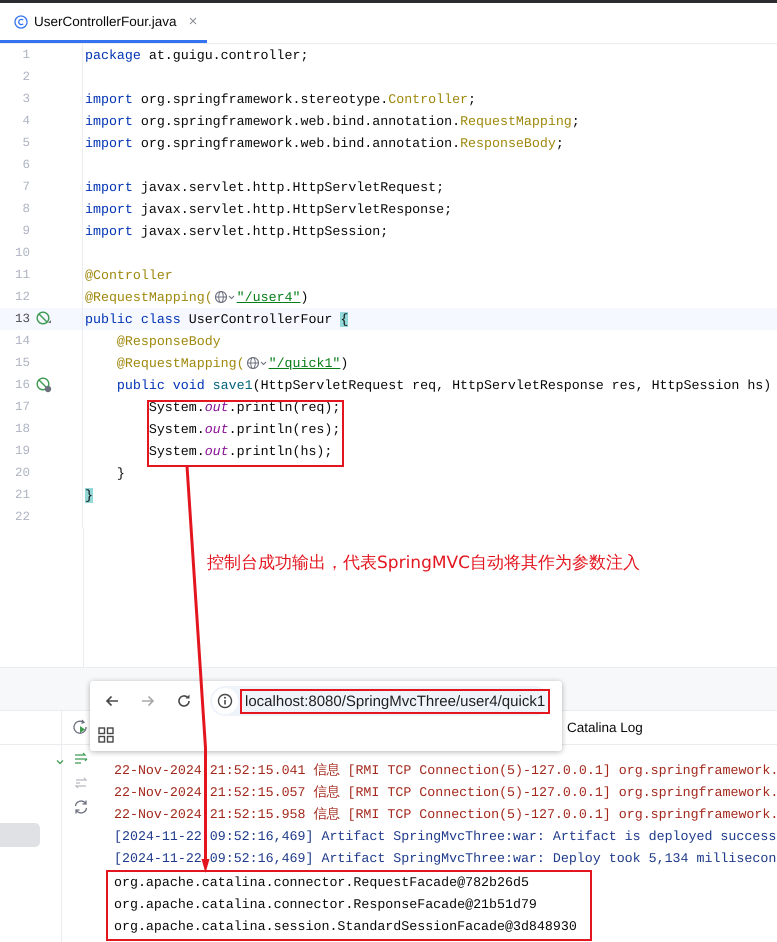 This screenshot has height=942, width=777. I want to click on console-line: 22-Nov-2024 21:52:15.958 信息 [RMI TCP Connection(5)-127.0.0.1] org.springframework., so click(445, 815).